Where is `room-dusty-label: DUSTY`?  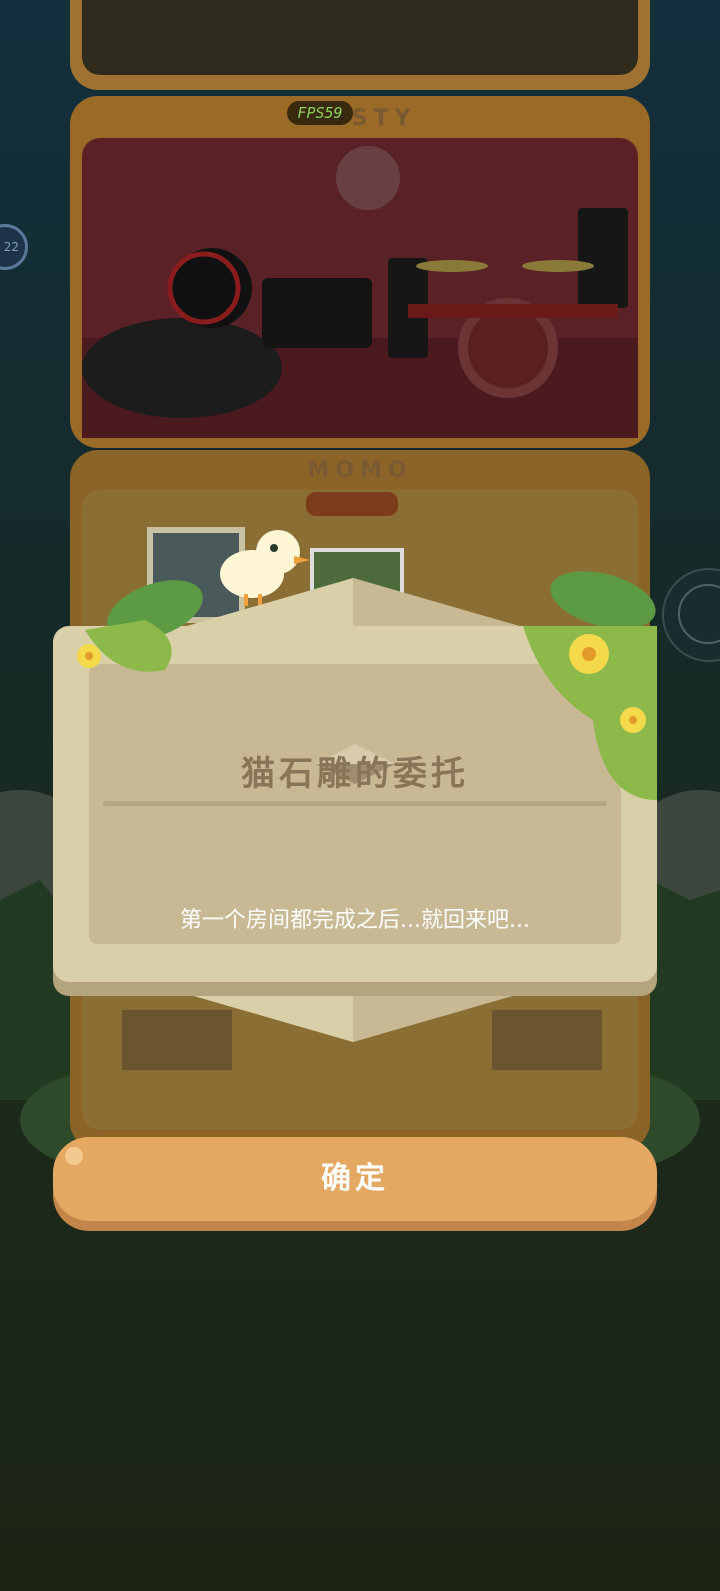 room-dusty-label: DUSTY is located at coordinates (360, 118).